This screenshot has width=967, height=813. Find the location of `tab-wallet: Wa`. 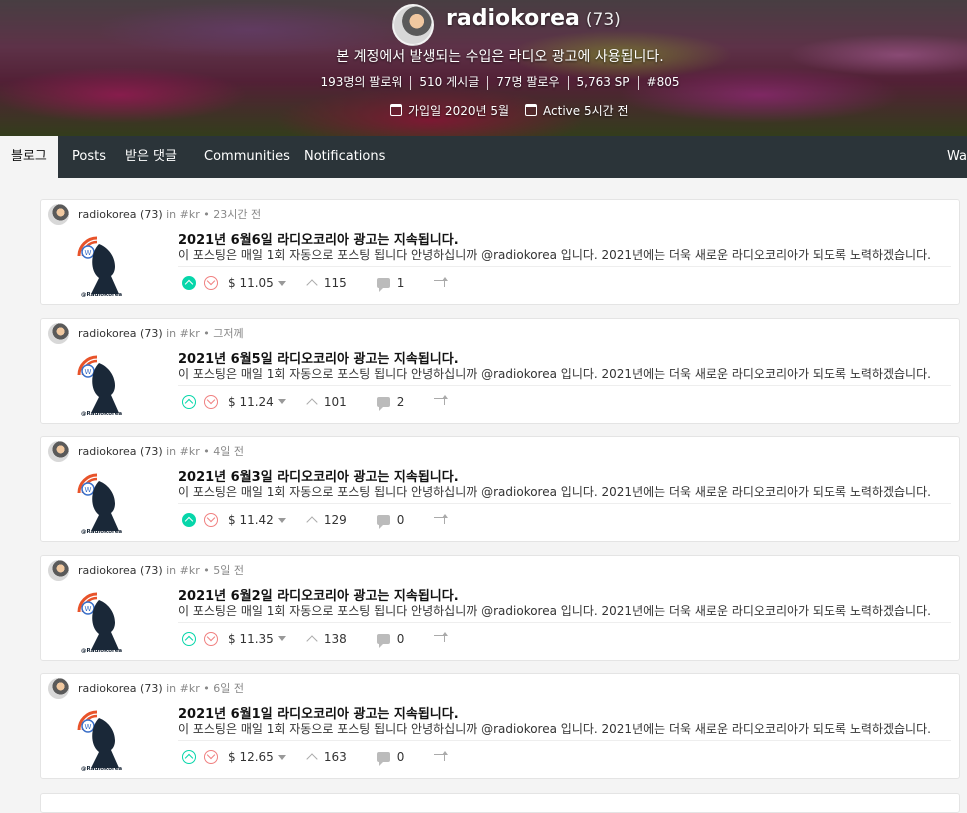

tab-wallet: Wa is located at coordinates (957, 157).